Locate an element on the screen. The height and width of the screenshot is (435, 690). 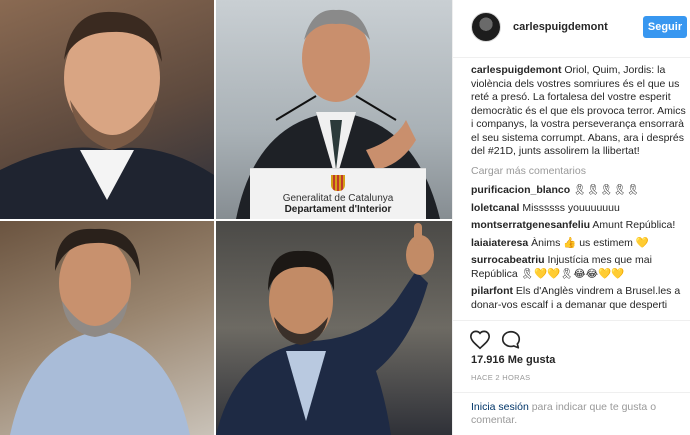
podium-line-2: Departament d'Interior is located at coordinates (338, 209).